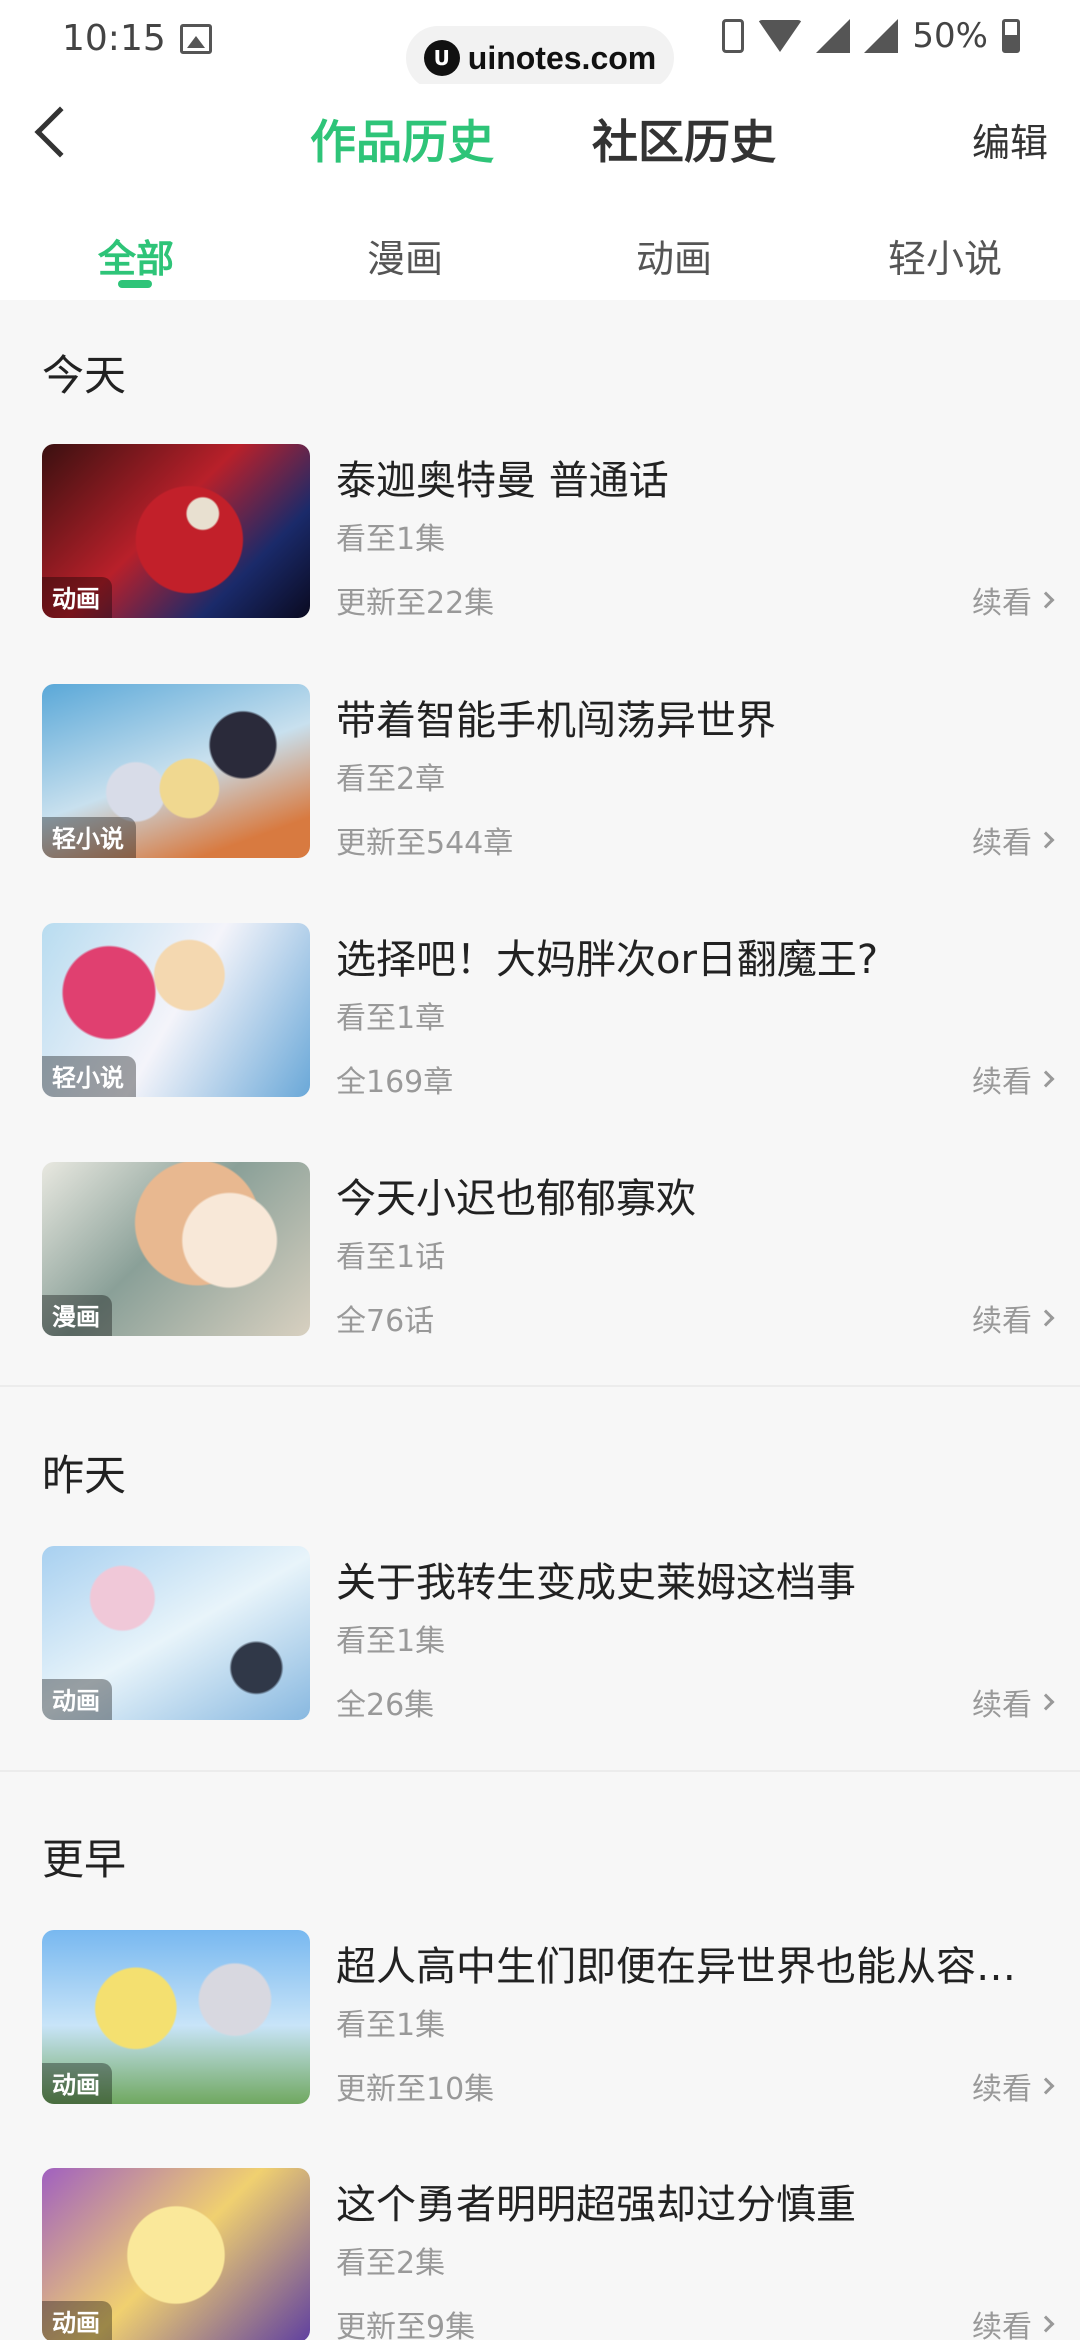  I want to click on signal-icon, so click(833, 36).